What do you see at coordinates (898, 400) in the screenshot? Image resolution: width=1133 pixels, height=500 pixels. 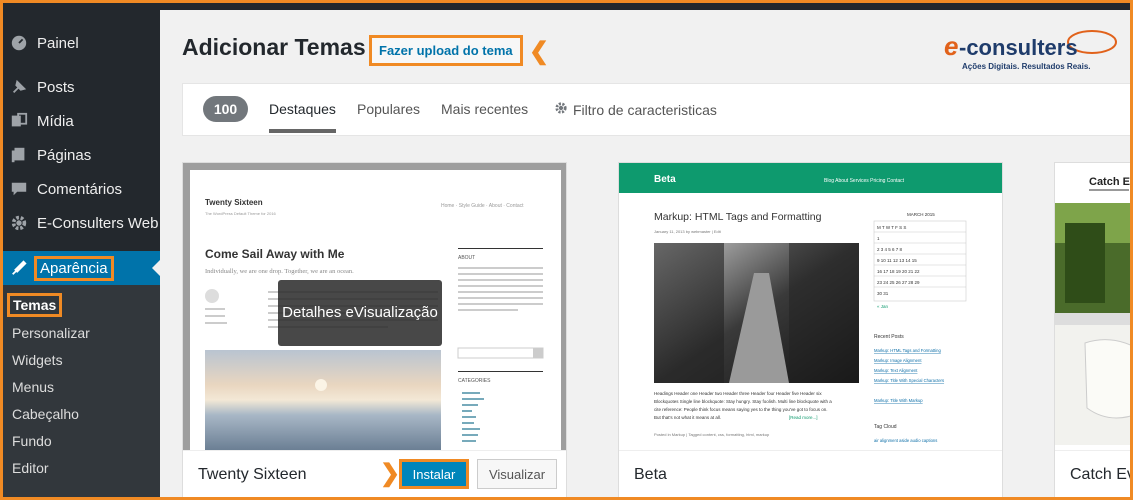 I see `svg-text: Markup: Title With Markup` at bounding box center [898, 400].